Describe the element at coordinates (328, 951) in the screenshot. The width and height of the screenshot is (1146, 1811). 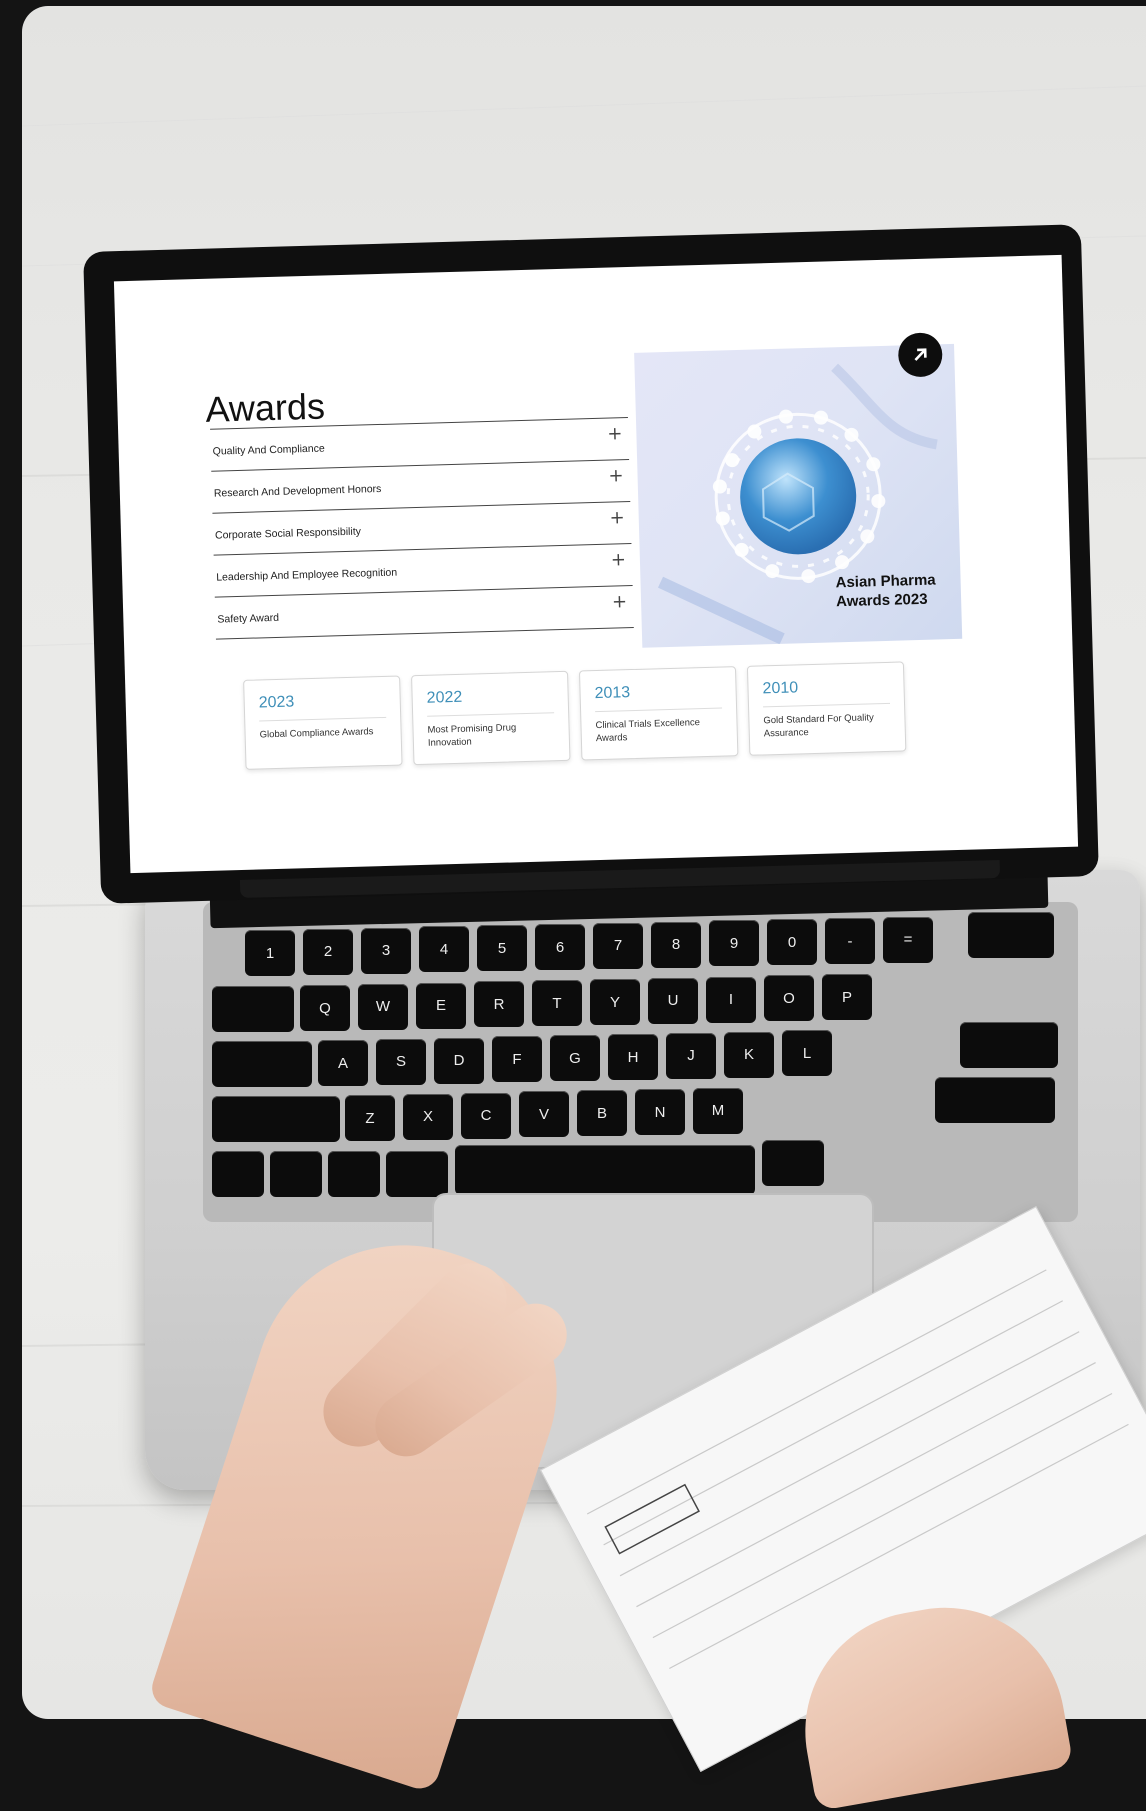
I see `key-2: 2` at that location.